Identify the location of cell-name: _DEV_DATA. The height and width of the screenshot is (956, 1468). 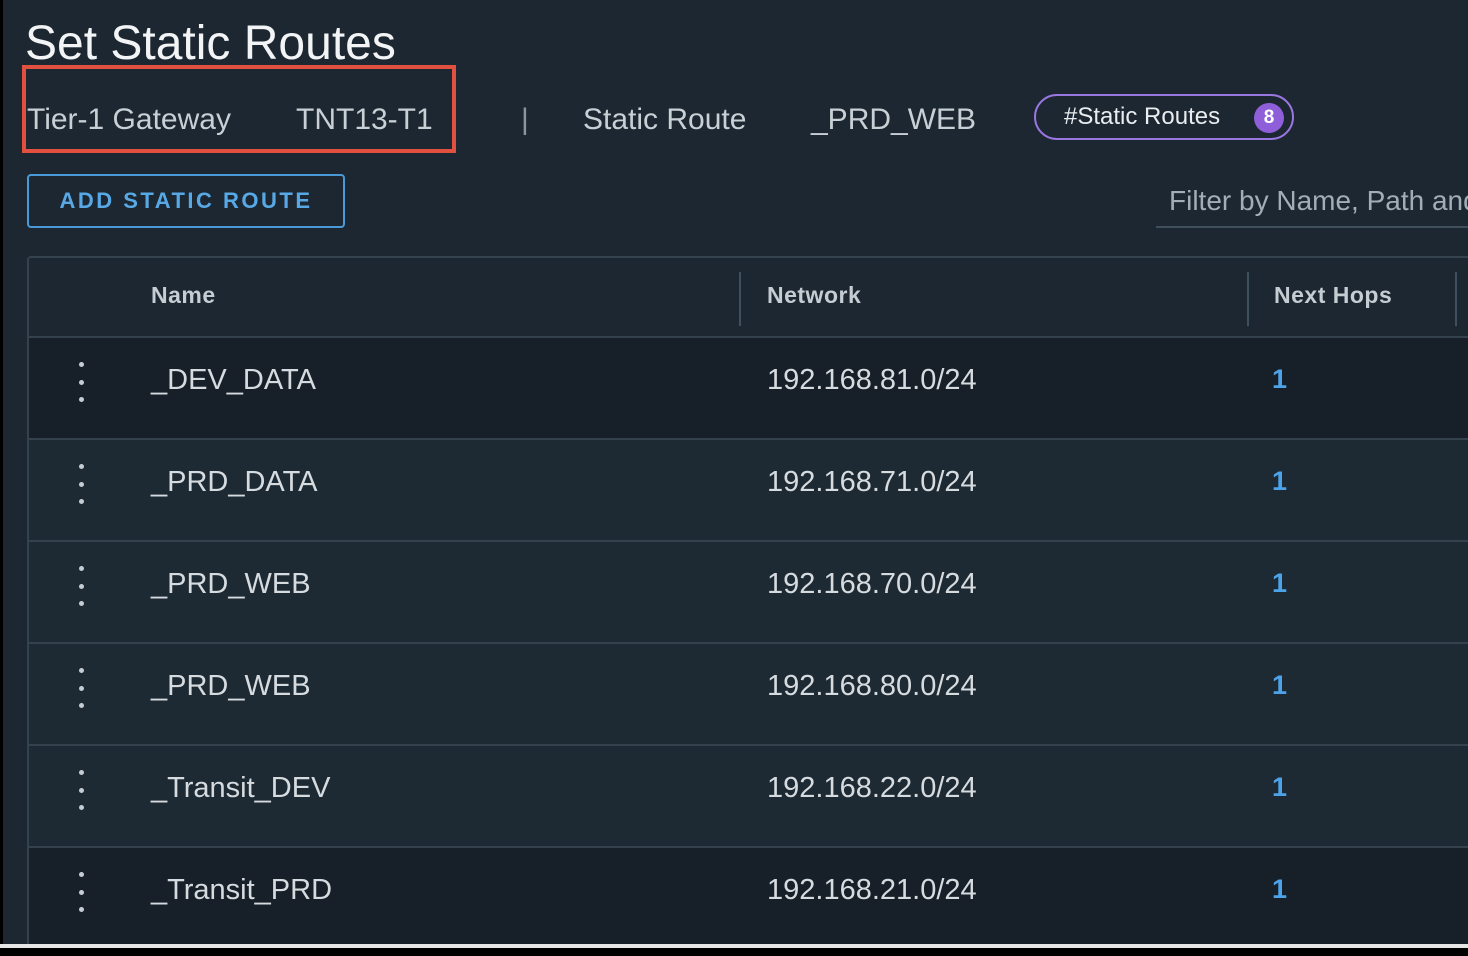
(233, 380).